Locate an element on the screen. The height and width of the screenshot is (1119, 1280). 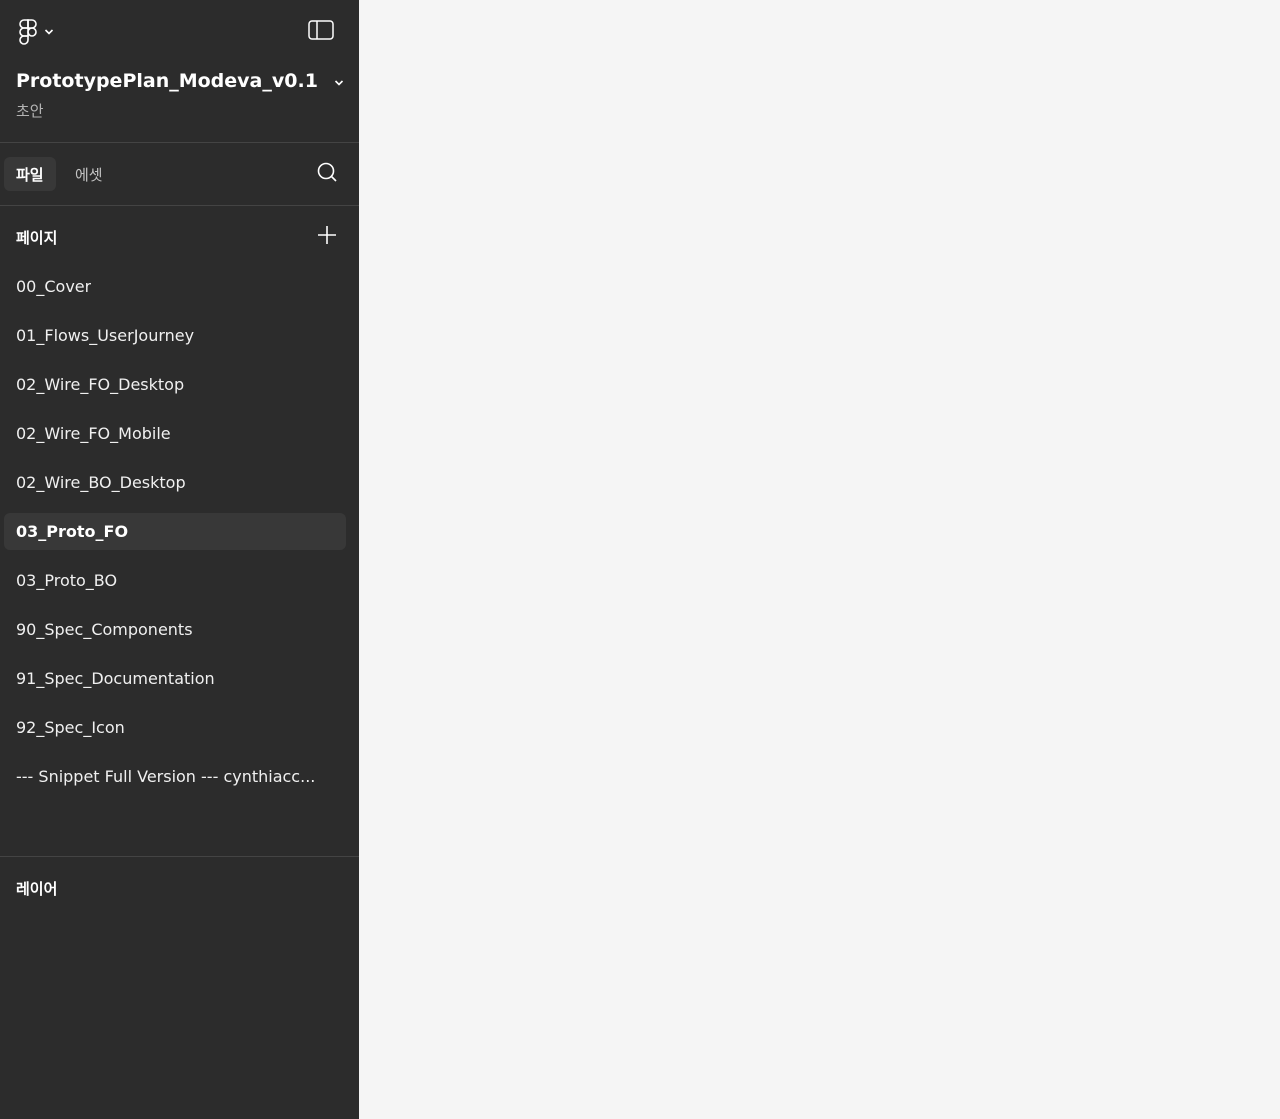
file-title-dropdown: PrototypePlan_Modeva_v0.1 is located at coordinates (180, 81).